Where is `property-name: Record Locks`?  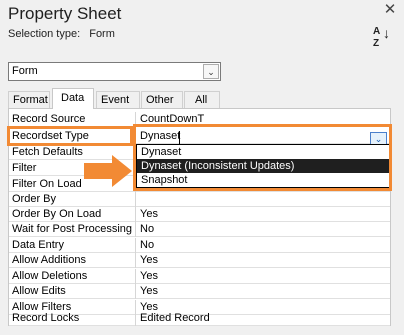
property-name: Record Locks is located at coordinates (72, 318).